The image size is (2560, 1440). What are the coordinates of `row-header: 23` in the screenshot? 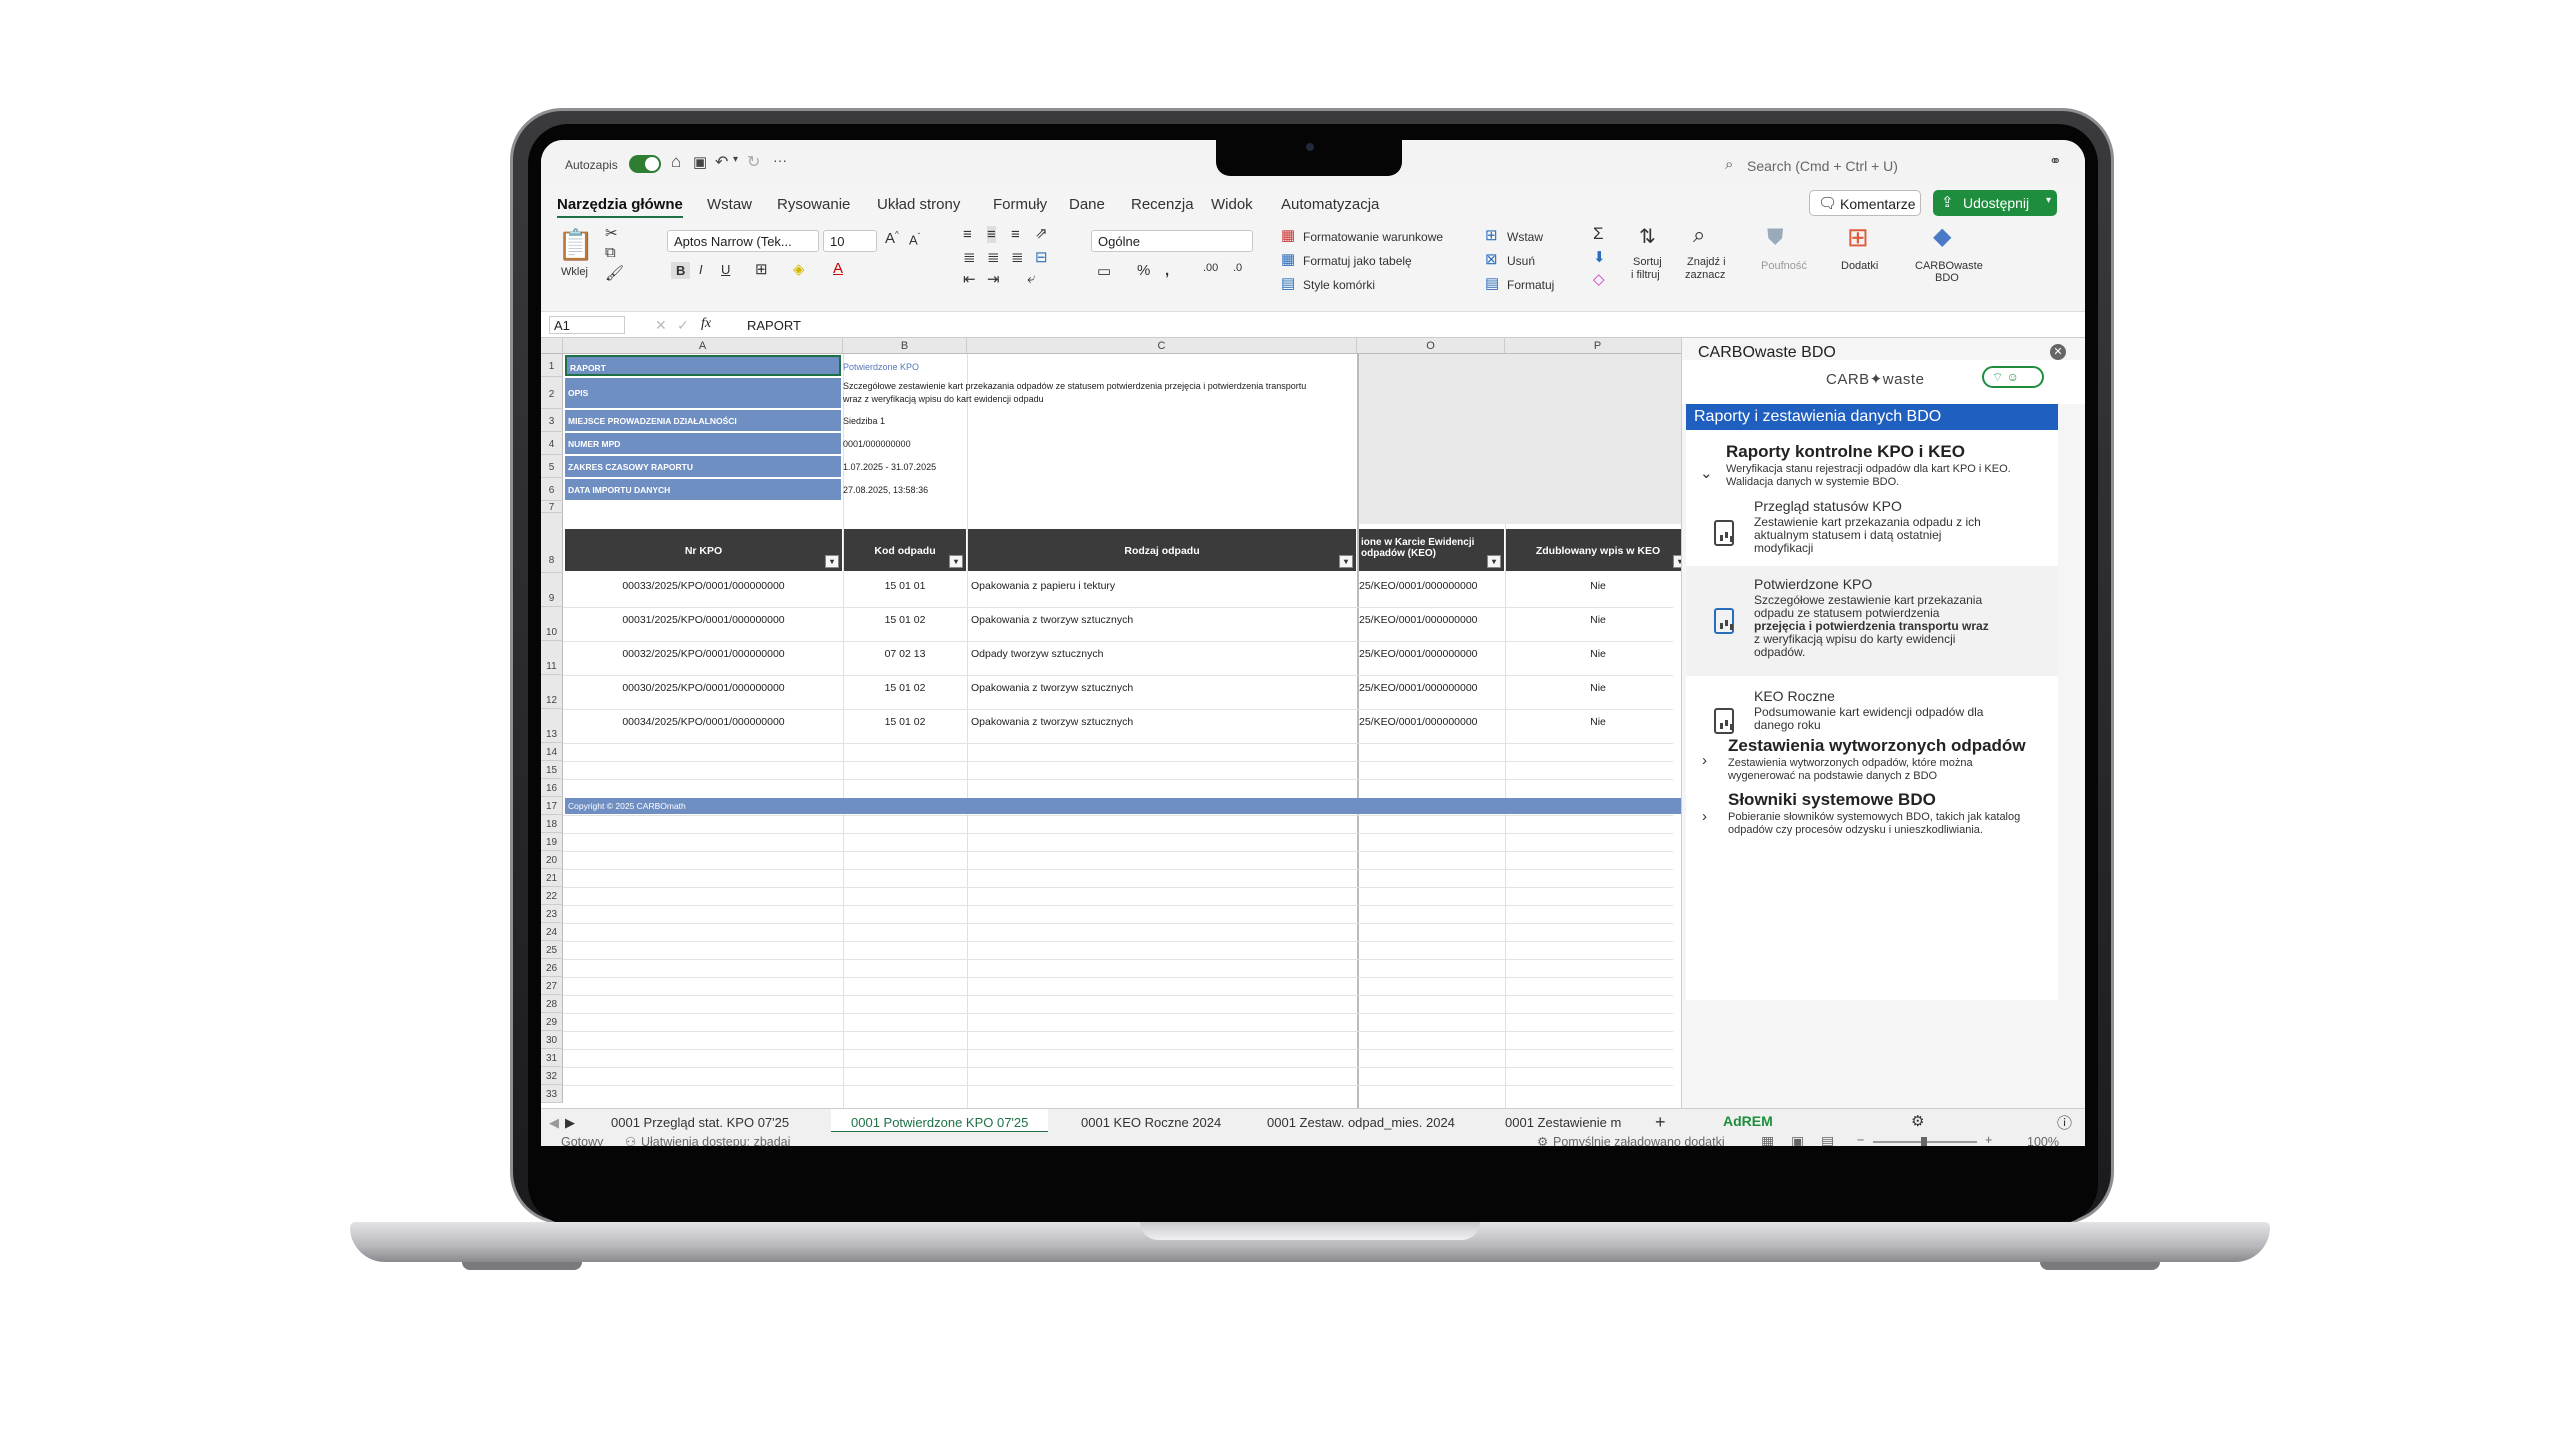 It's located at (552, 914).